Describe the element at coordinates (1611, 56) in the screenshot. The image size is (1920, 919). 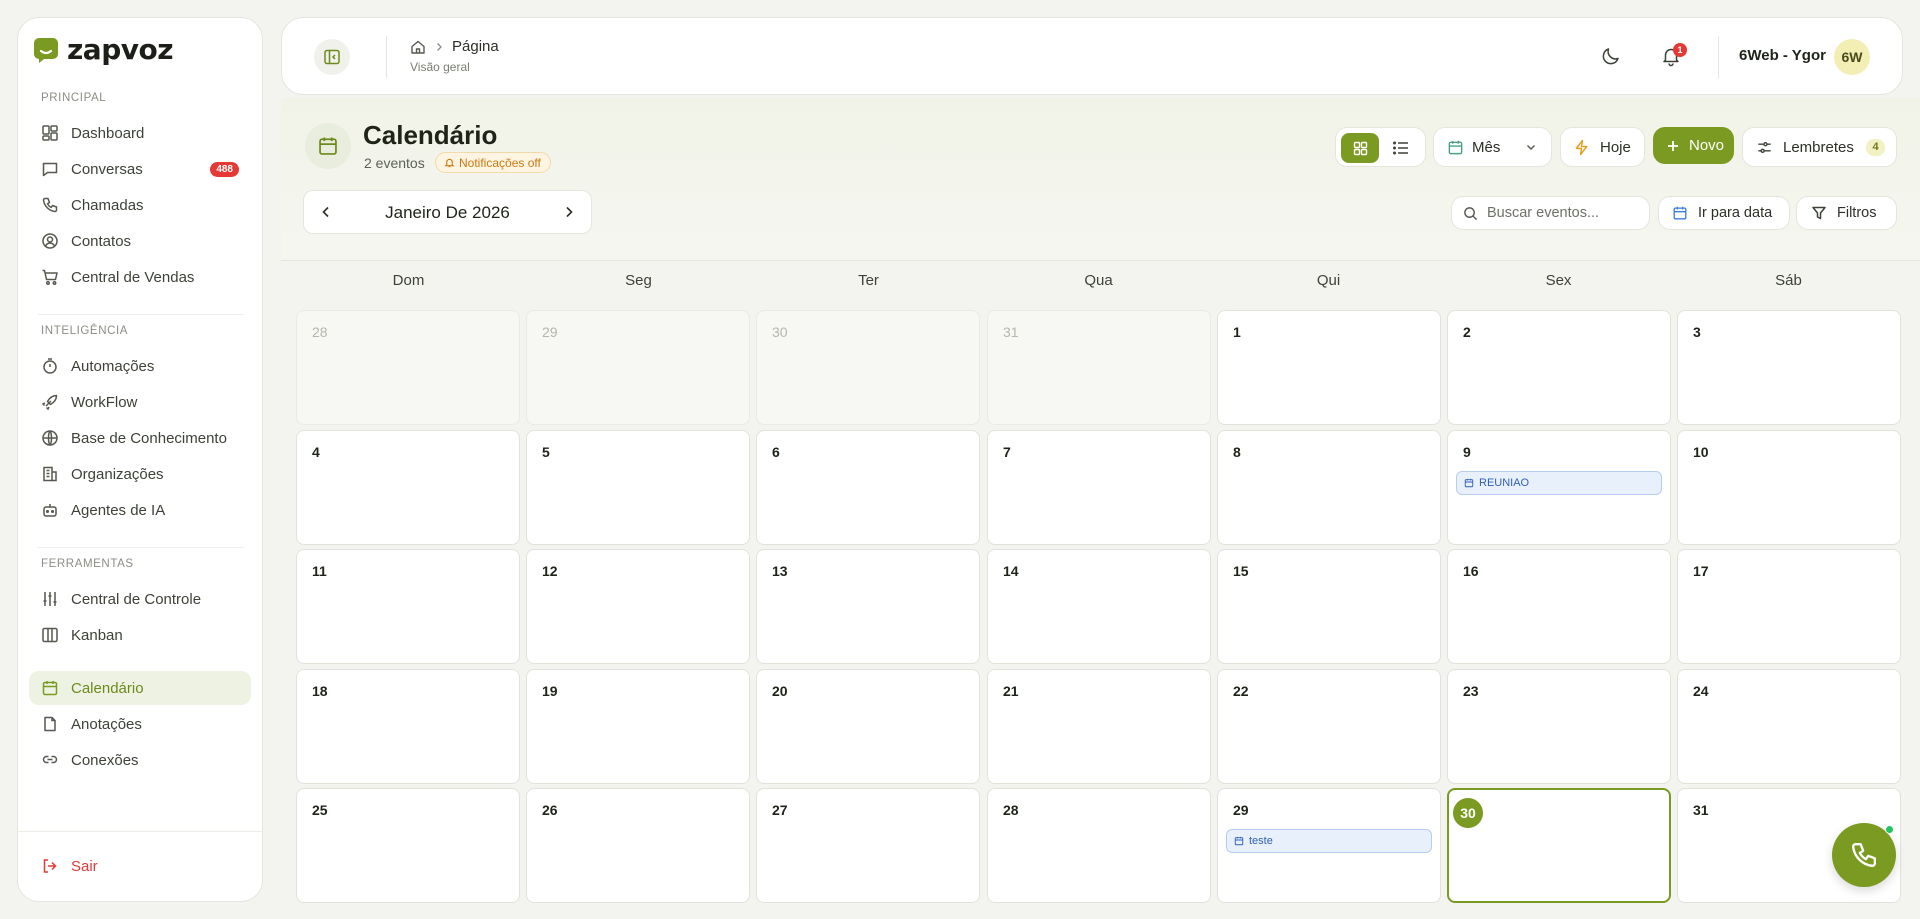
I see `moon-icon` at that location.